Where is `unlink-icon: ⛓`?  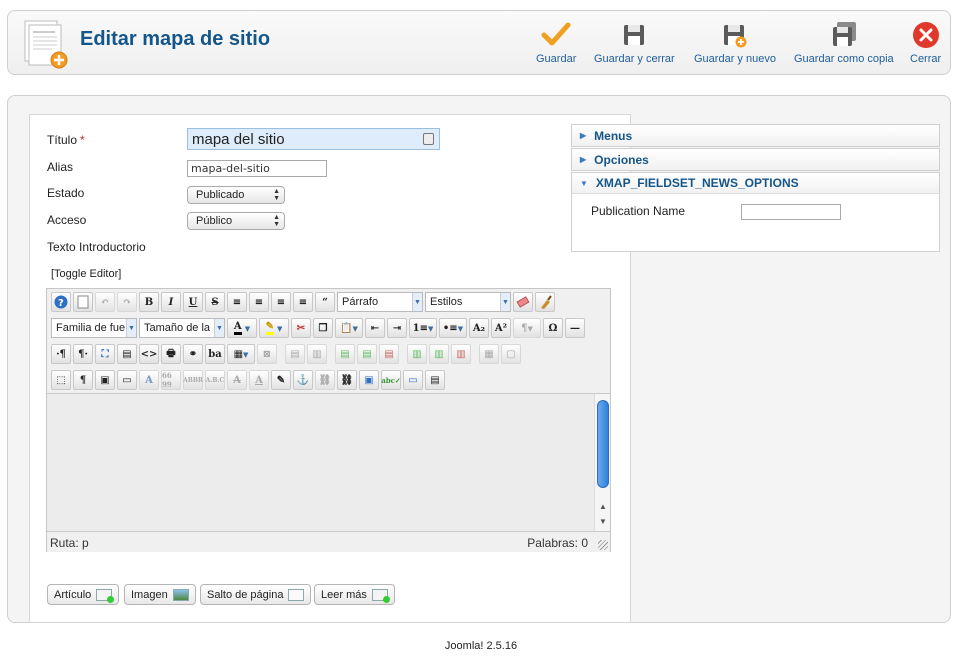
unlink-icon: ⛓ is located at coordinates (325, 380).